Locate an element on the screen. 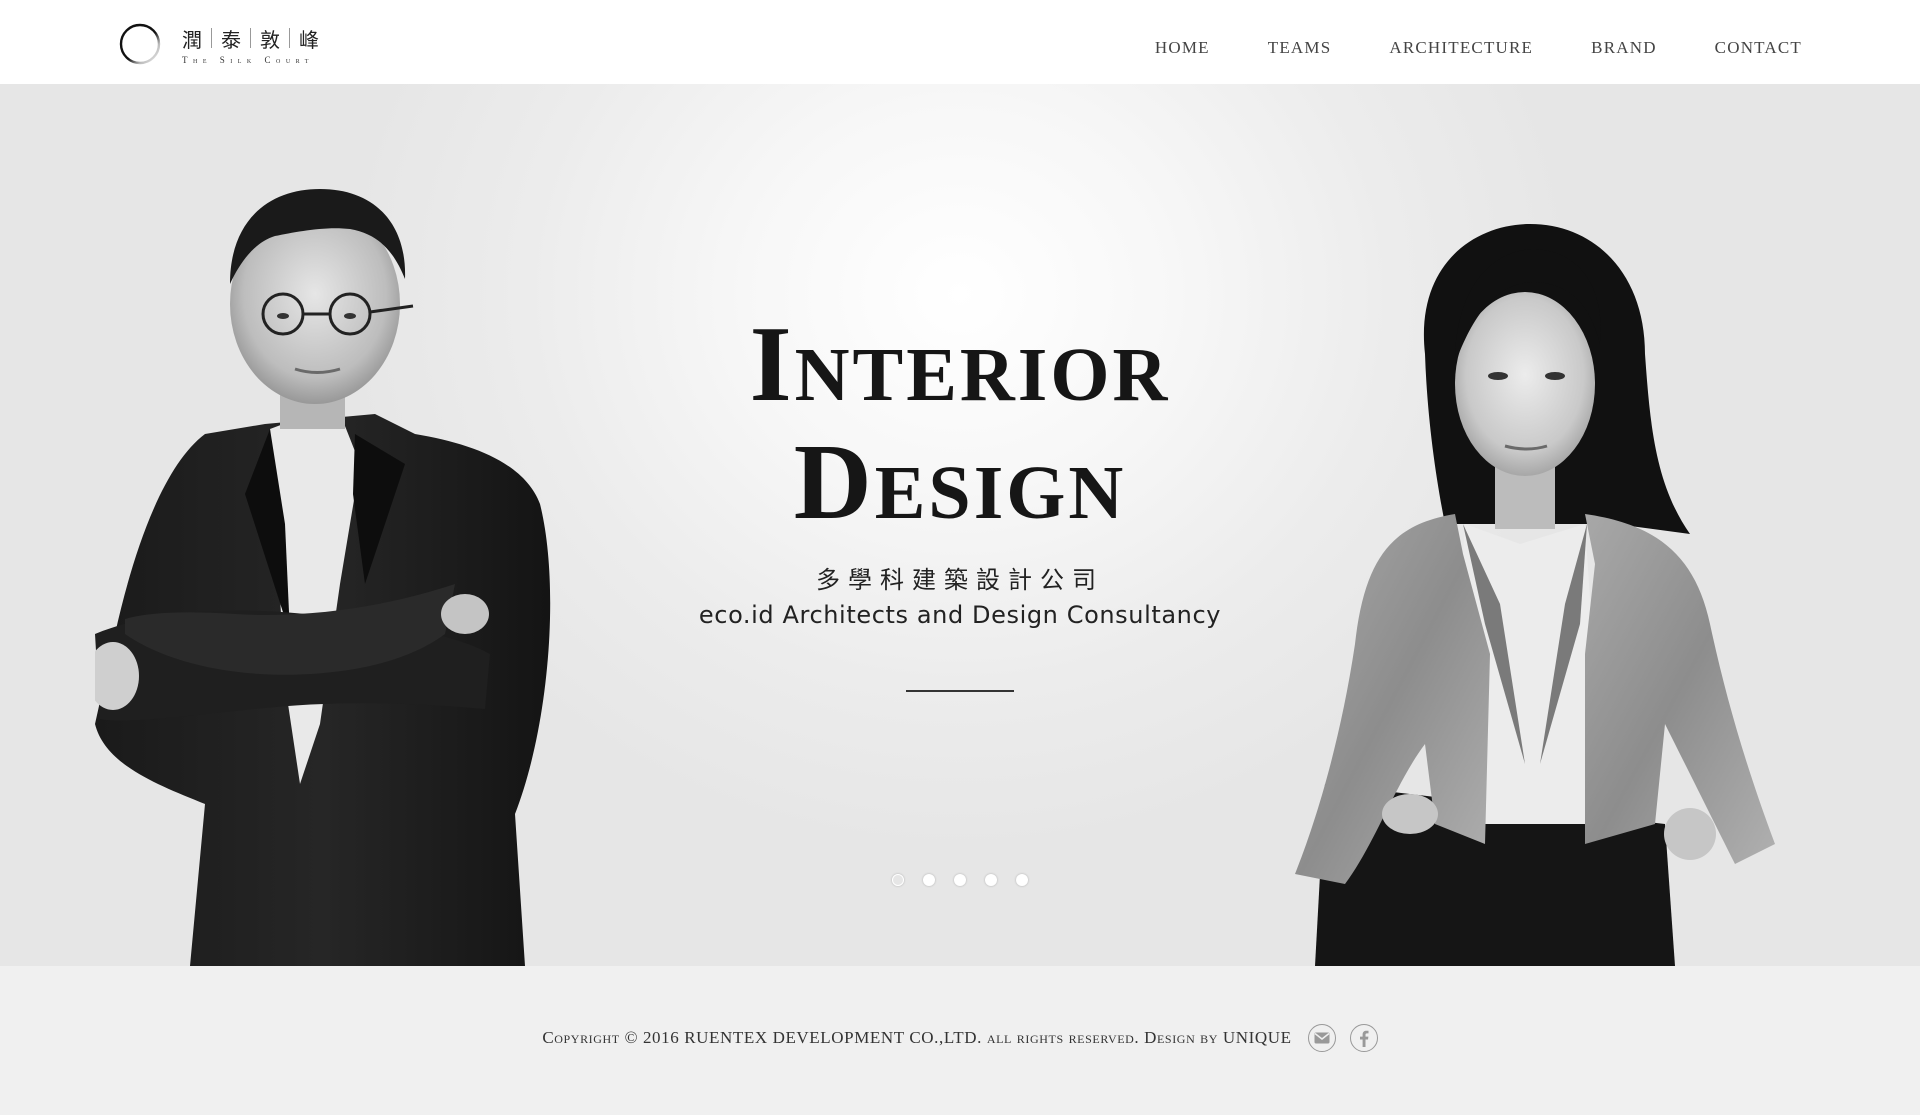  nav-architecture: ARCHITECTURE is located at coordinates (1461, 48).